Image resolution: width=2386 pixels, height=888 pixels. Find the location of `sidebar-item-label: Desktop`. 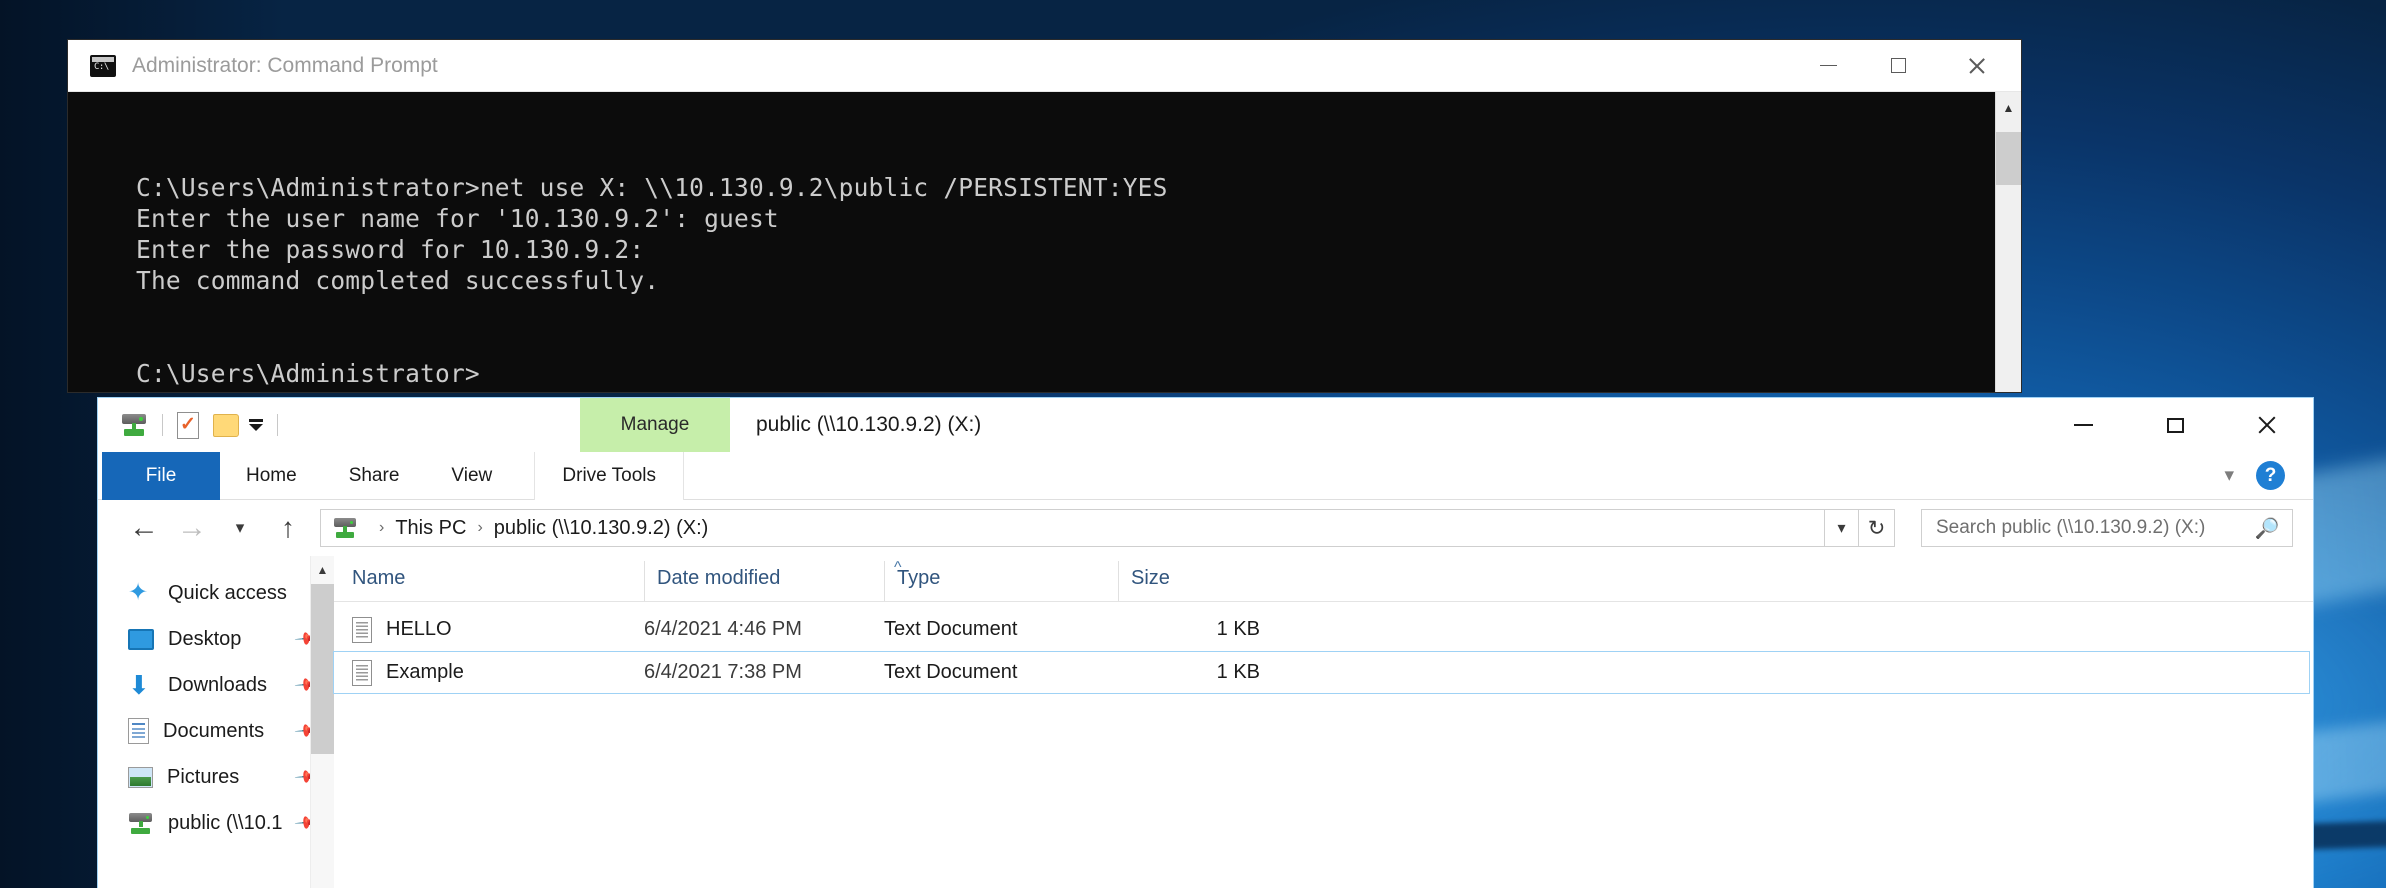

sidebar-item-label: Desktop is located at coordinates (205, 638).